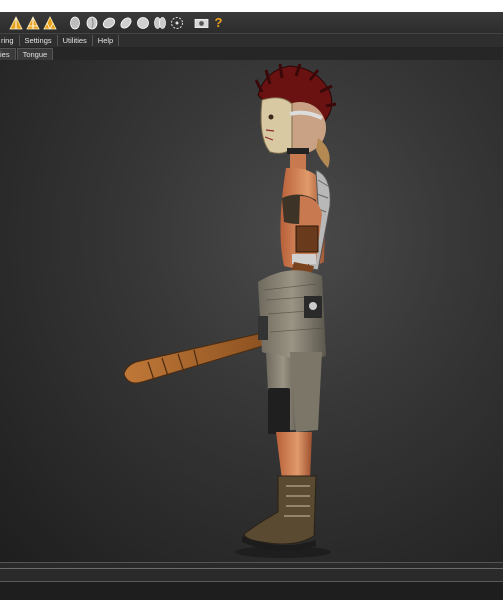 This screenshot has height=600, width=503. I want to click on orbit-icon, so click(176, 22).